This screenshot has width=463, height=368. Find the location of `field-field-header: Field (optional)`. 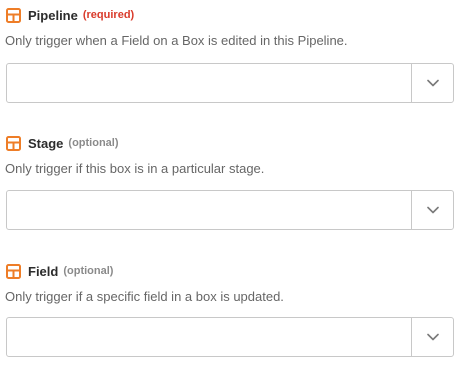

field-field-header: Field (optional) is located at coordinates (230, 271).